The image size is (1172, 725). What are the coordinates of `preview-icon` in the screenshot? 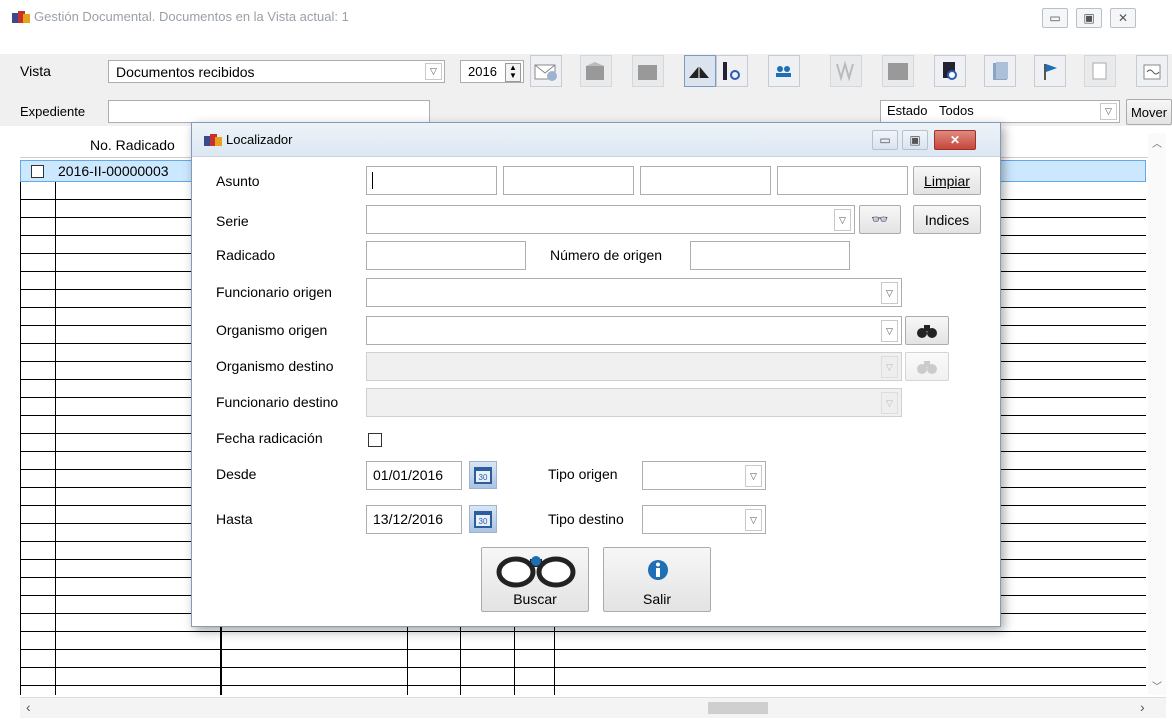 It's located at (950, 71).